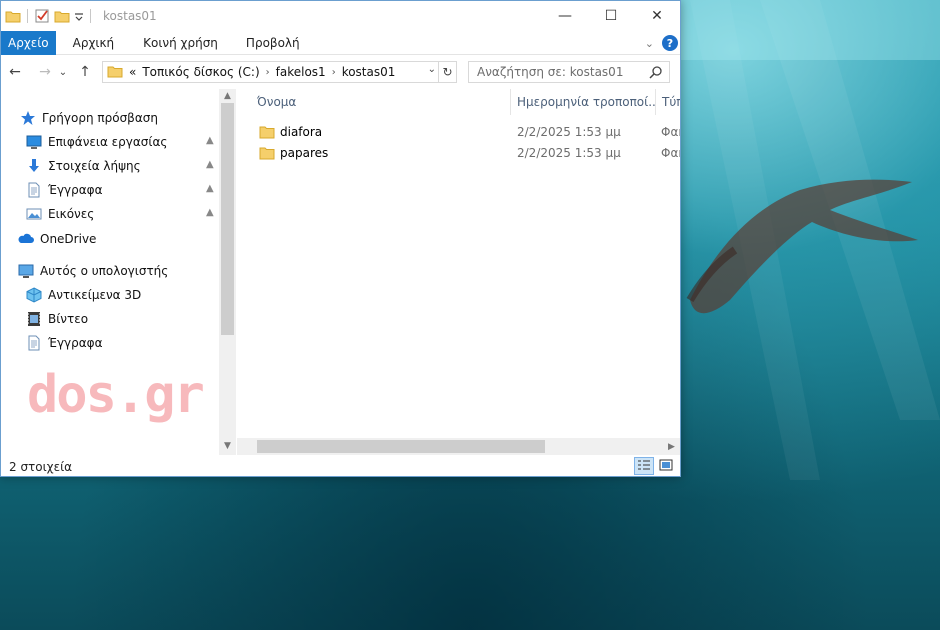 Image resolution: width=940 pixels, height=630 pixels. I want to click on close-icon: ✕, so click(657, 16).